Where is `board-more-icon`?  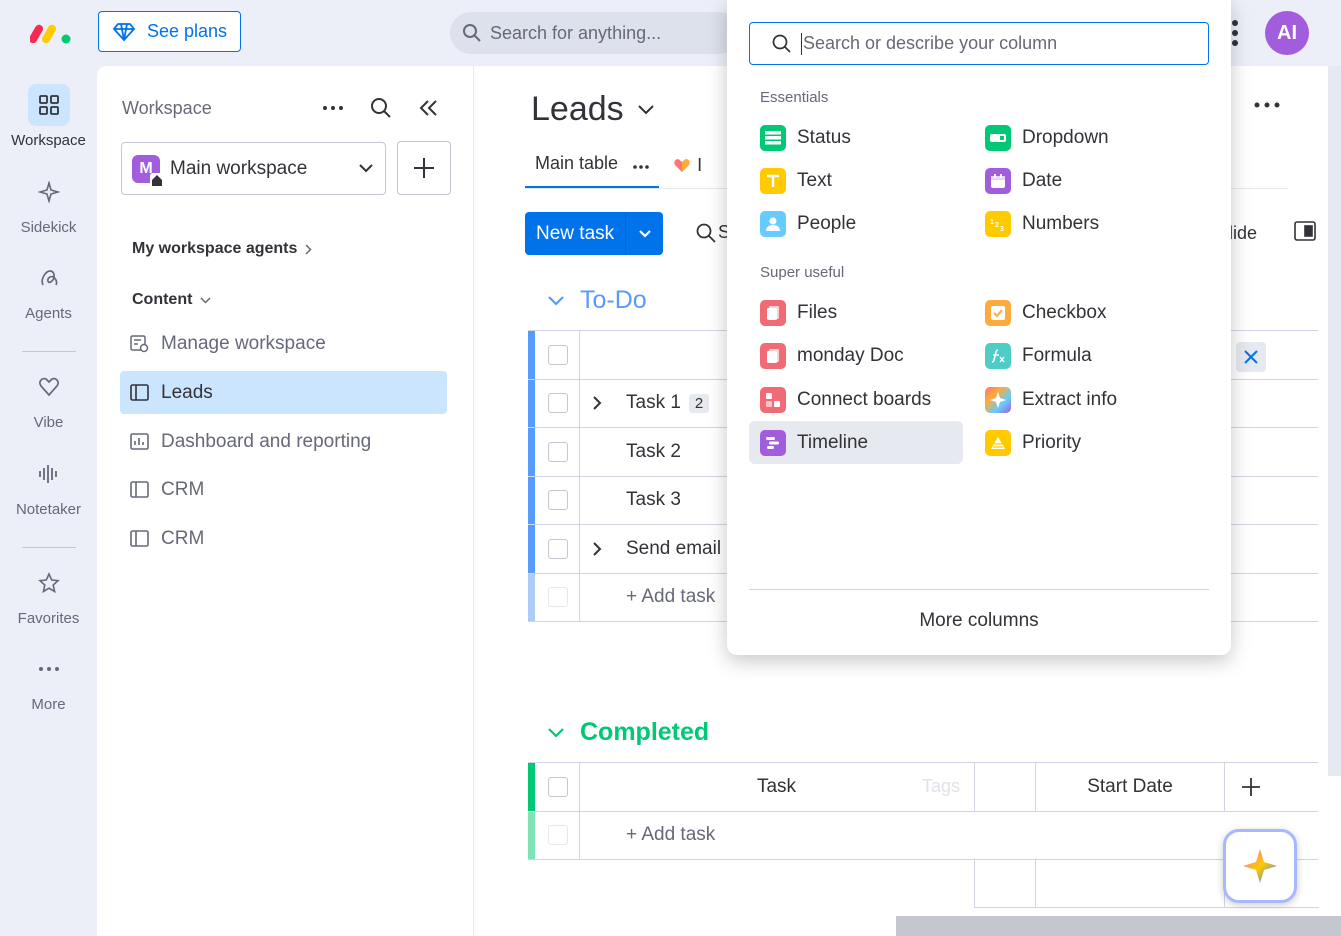 board-more-icon is located at coordinates (1267, 105).